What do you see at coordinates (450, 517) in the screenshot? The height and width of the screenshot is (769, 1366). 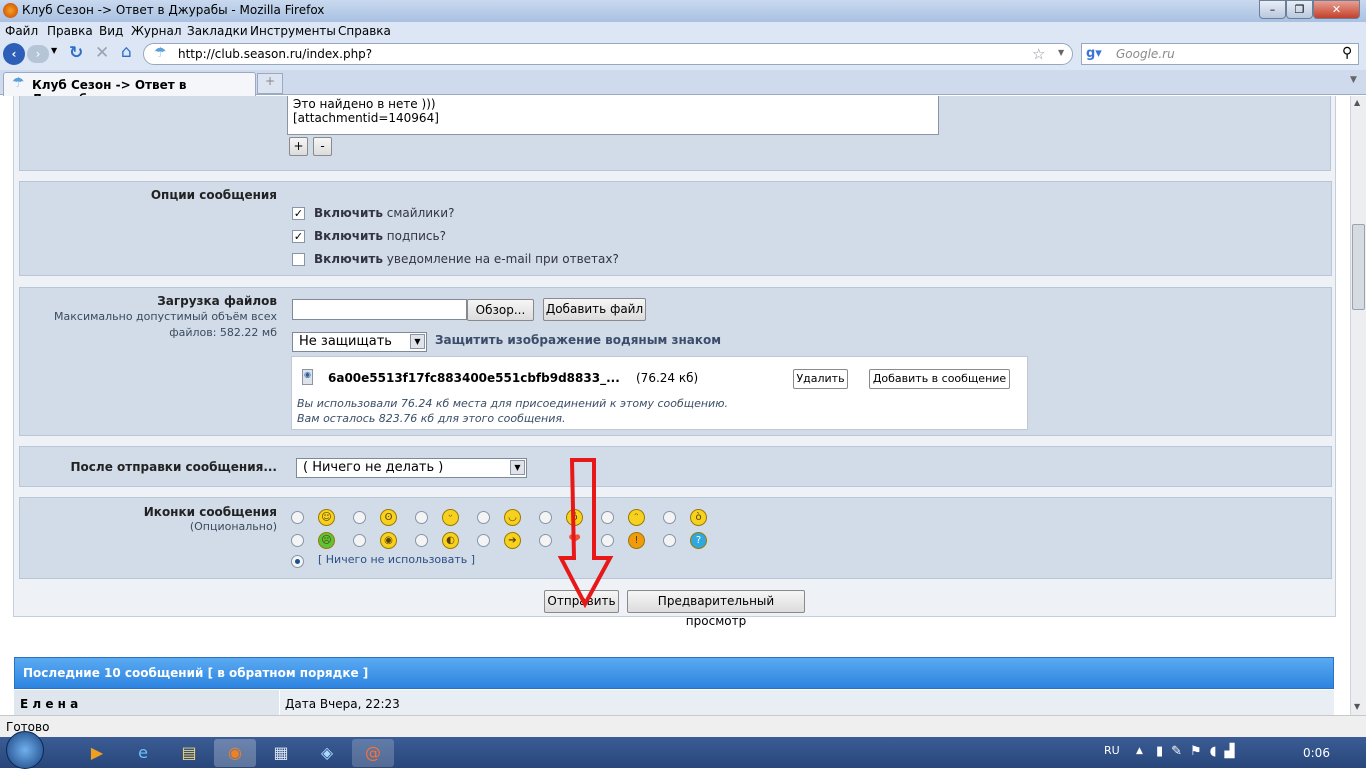 I see `post-icon-emoticon-icon: ᵕ` at bounding box center [450, 517].